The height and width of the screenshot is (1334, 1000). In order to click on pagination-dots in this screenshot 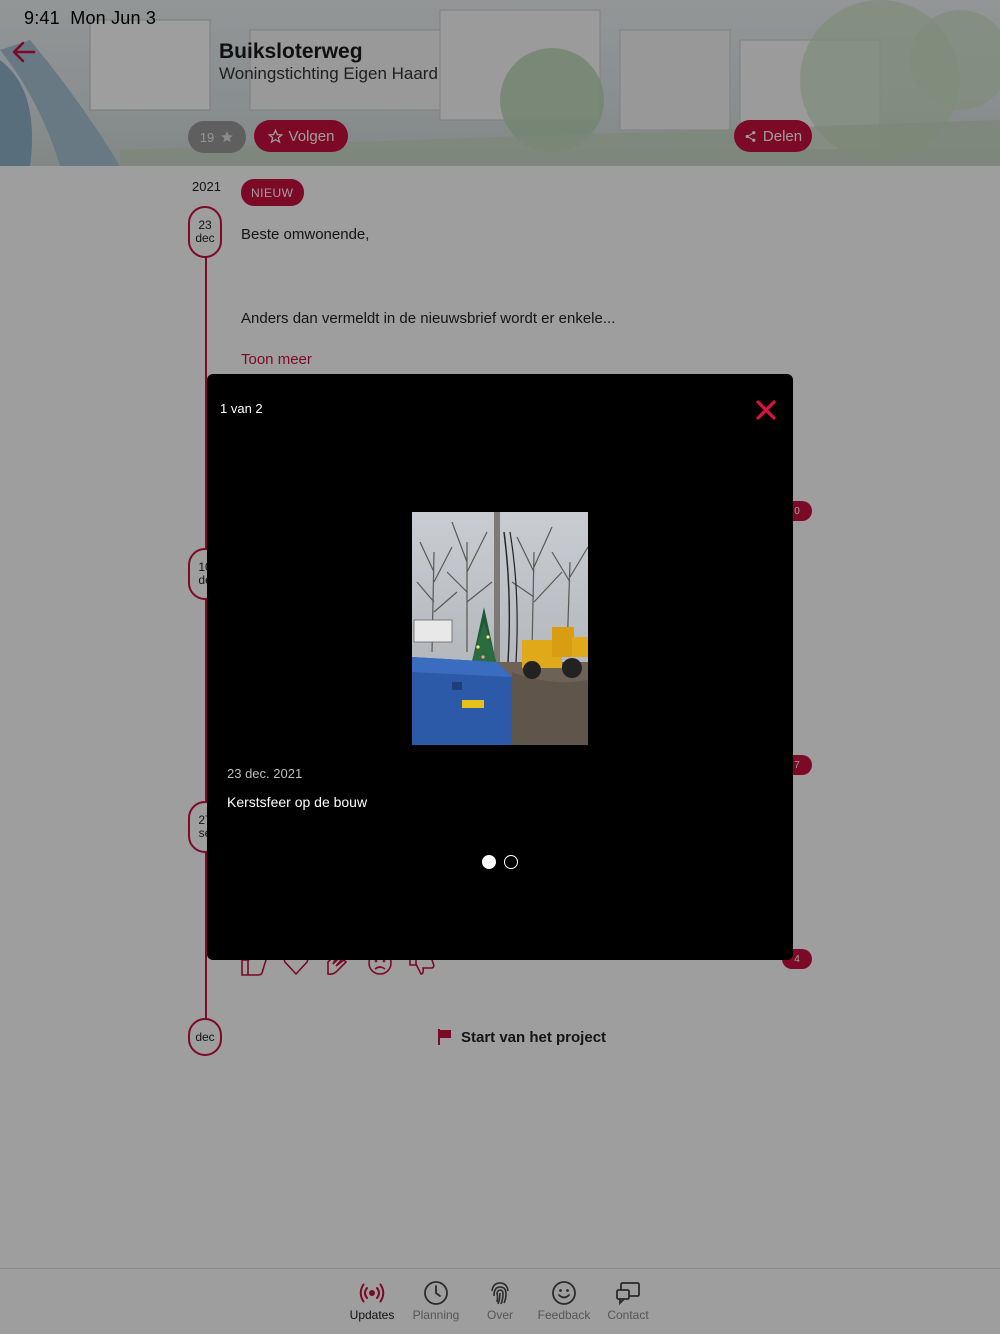, I will do `click(500, 862)`.